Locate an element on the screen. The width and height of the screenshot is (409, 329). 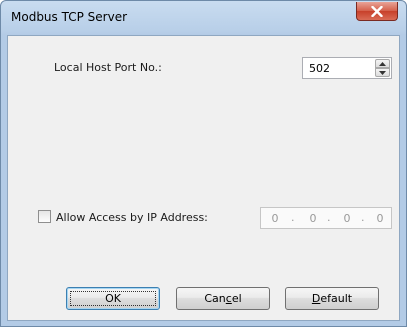
spin-down-button is located at coordinates (382, 72).